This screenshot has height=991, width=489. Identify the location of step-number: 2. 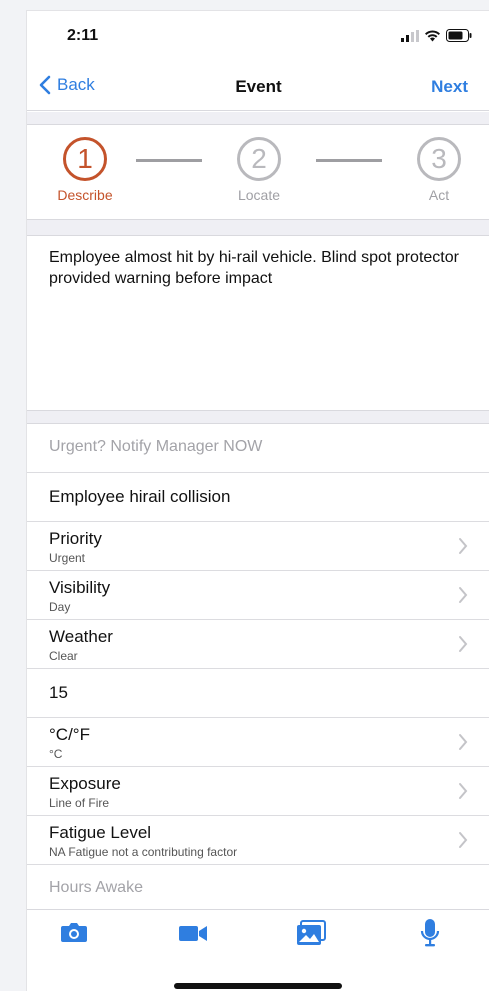
(259, 159).